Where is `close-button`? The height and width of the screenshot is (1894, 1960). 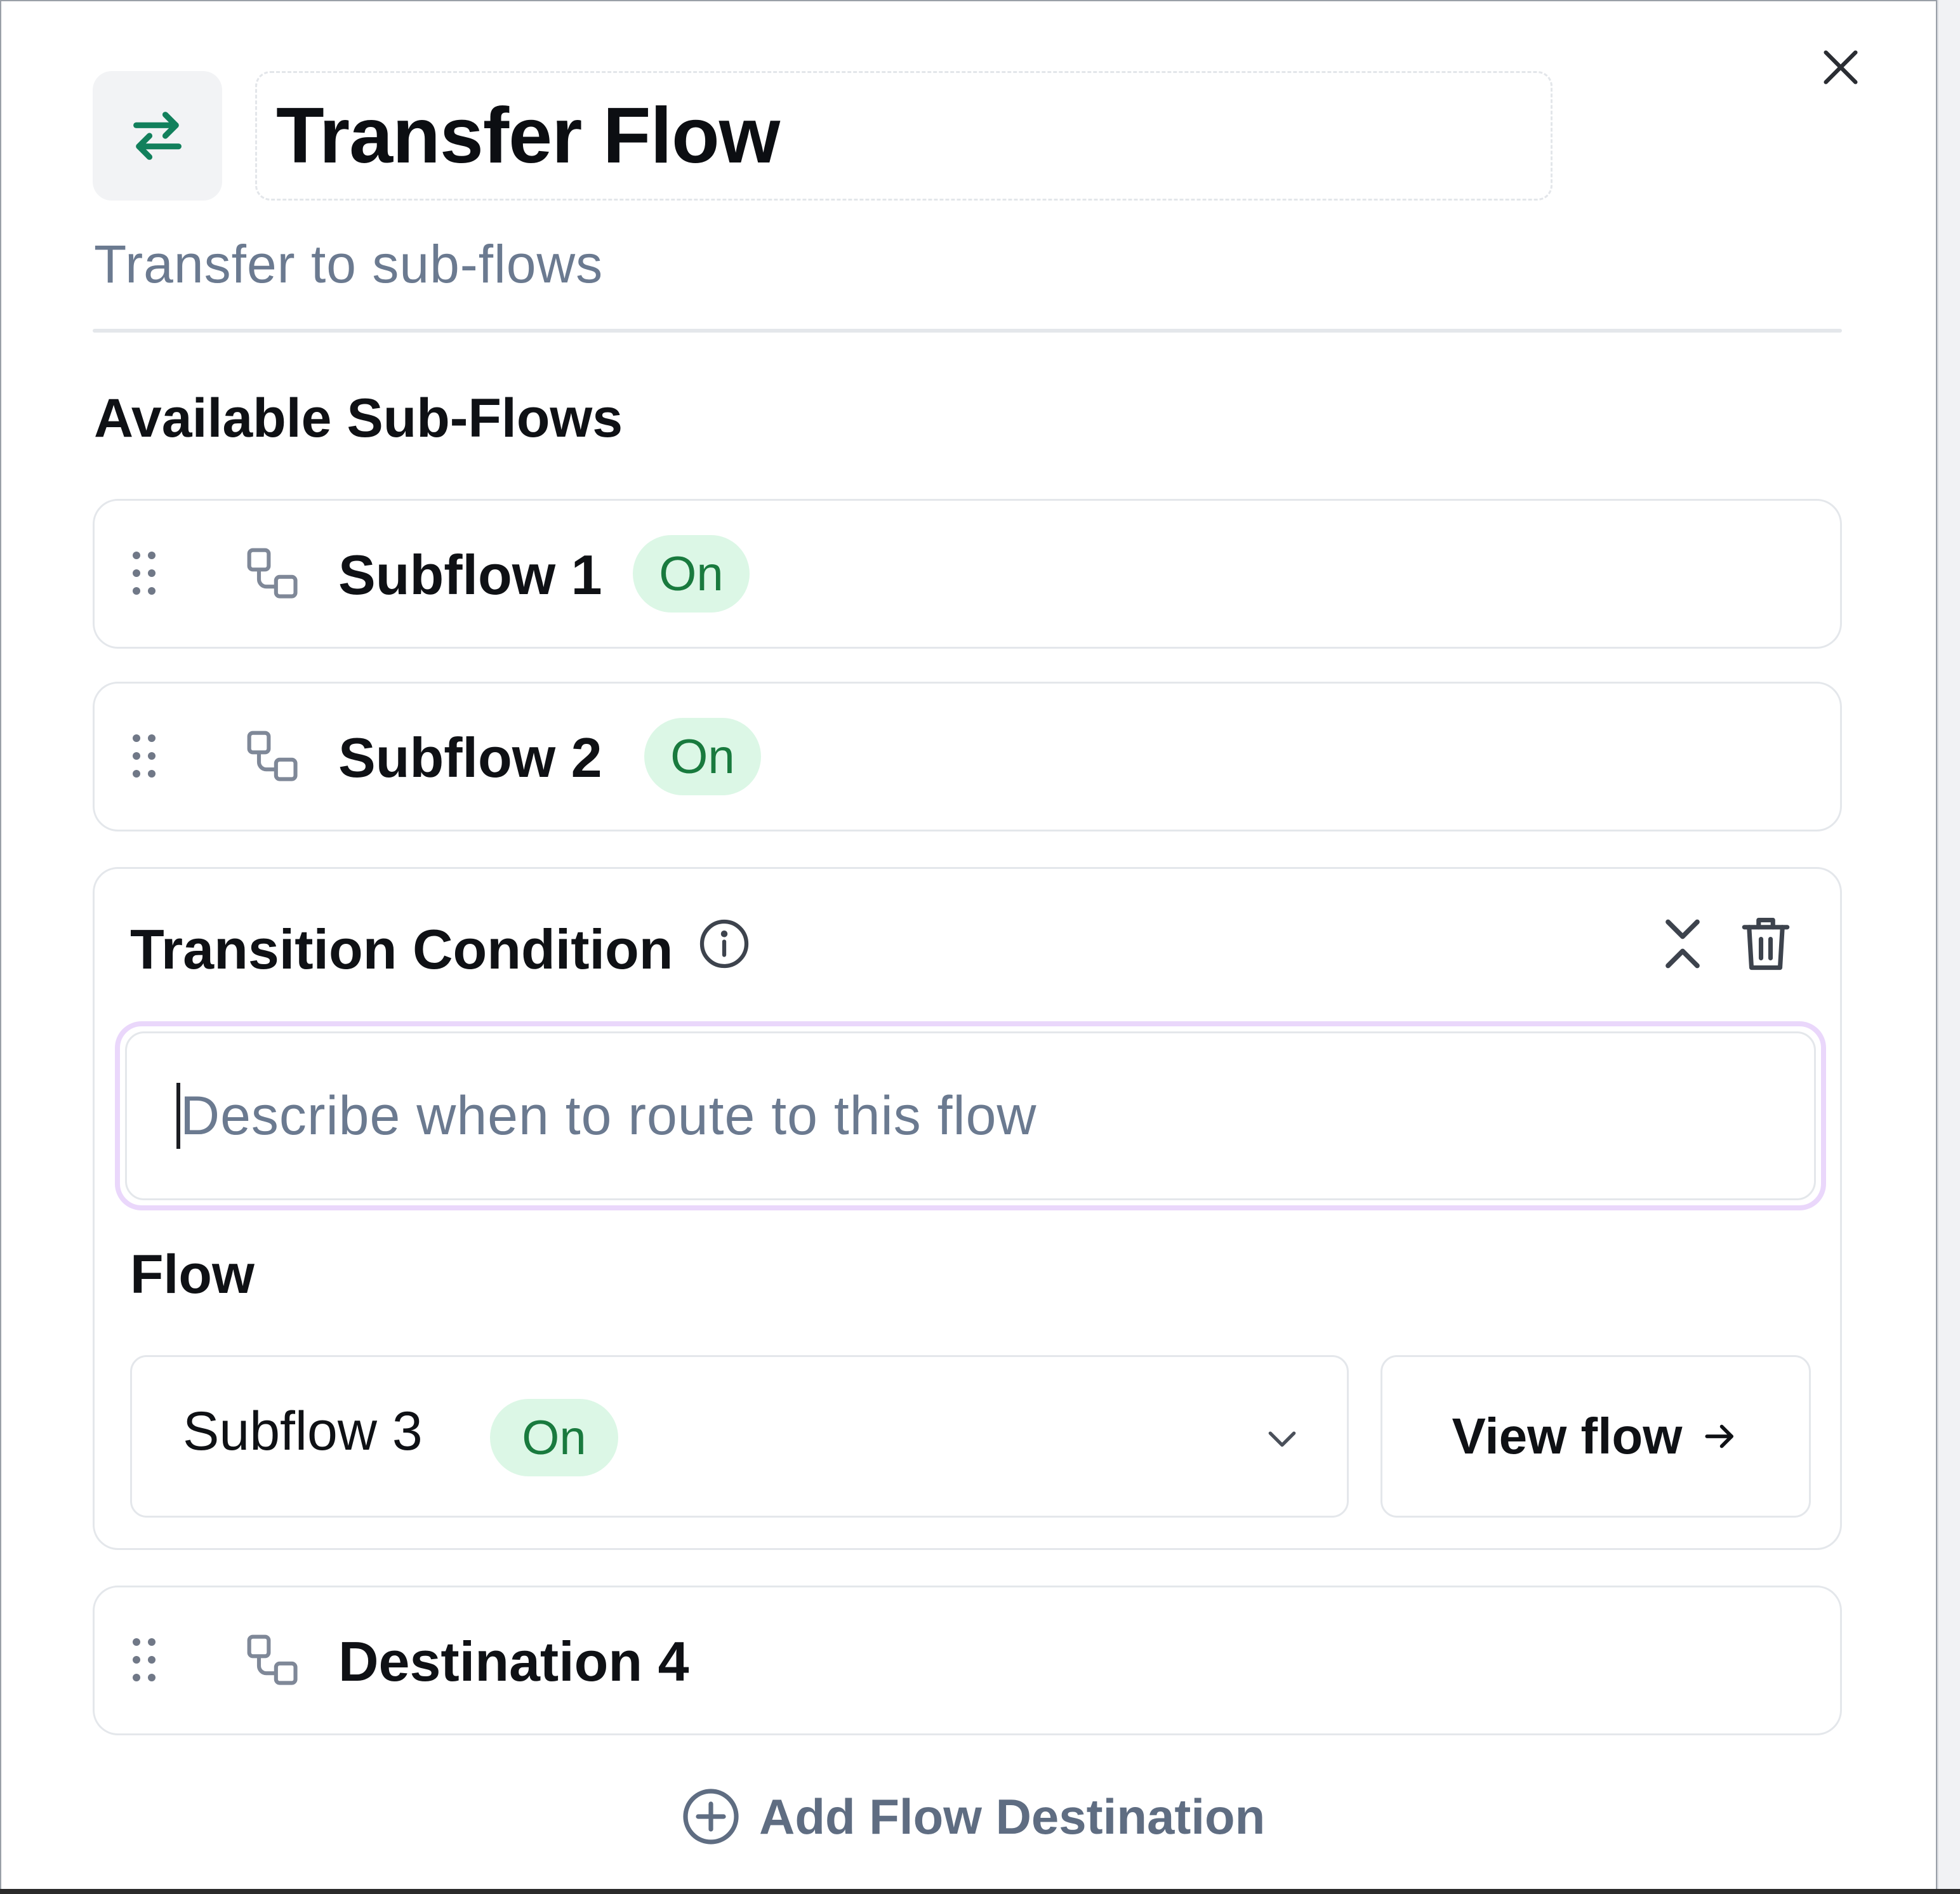
close-button is located at coordinates (1840, 67).